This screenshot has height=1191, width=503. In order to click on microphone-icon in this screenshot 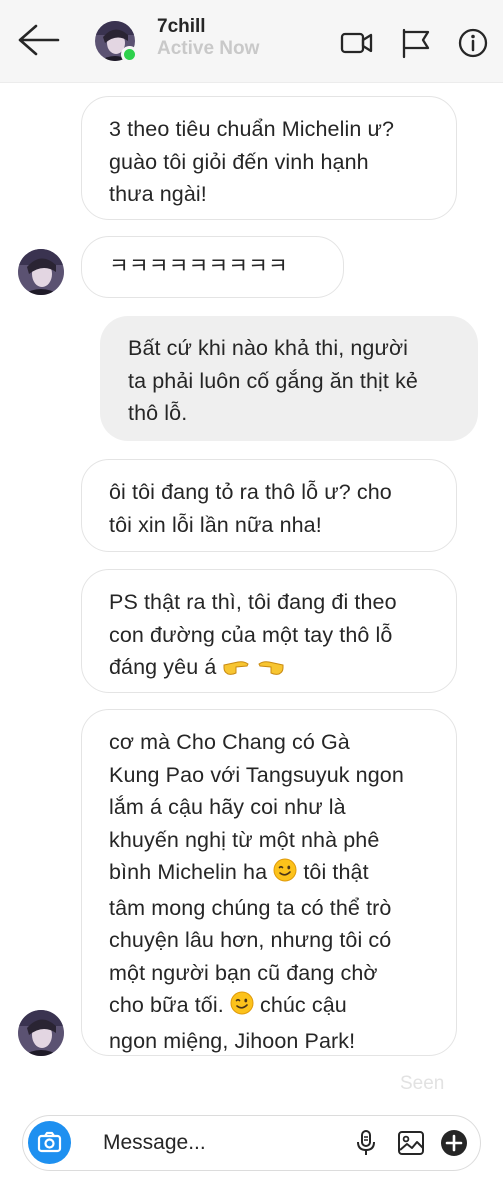, I will do `click(366, 1143)`.